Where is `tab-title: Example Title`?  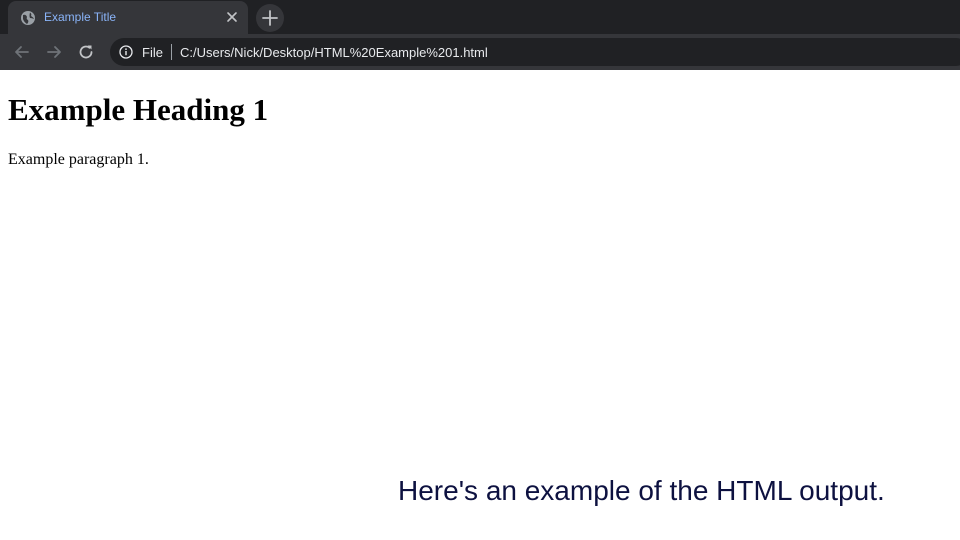
tab-title: Example Title is located at coordinates (80, 17).